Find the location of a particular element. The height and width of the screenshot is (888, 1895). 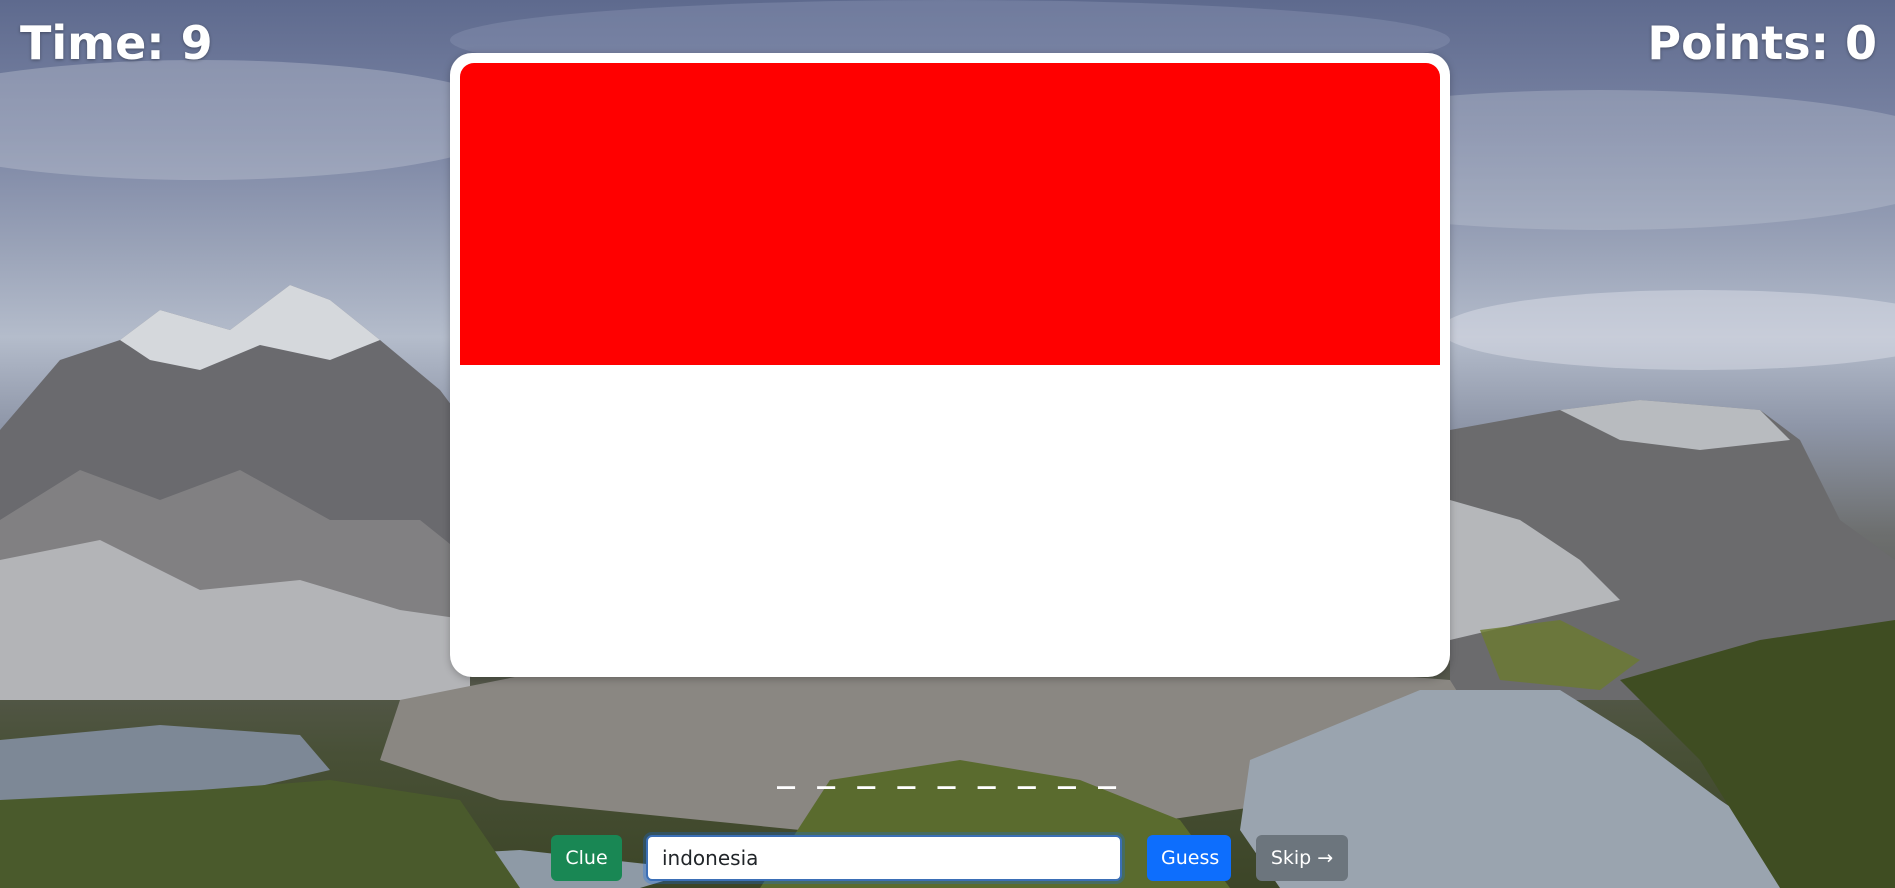

points-counter: Points: 0 is located at coordinates (1762, 43).